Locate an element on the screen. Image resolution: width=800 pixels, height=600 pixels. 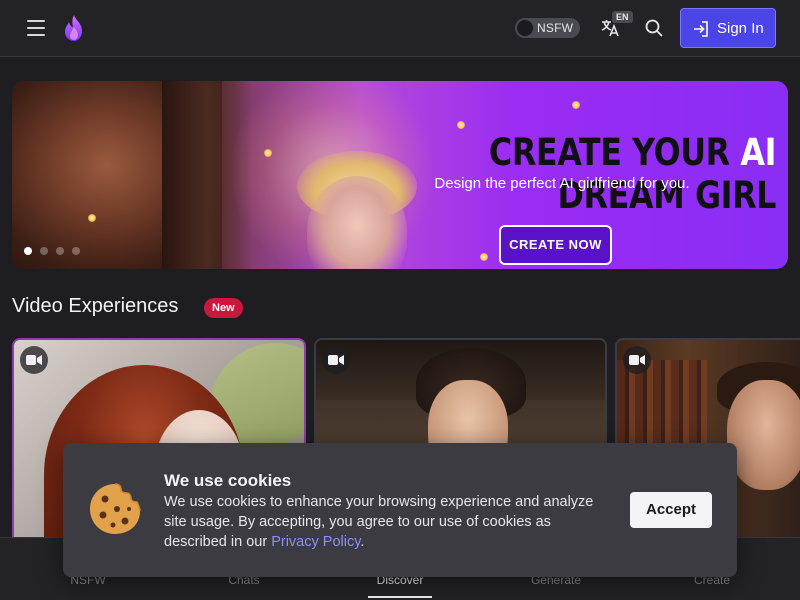
cookie-body-trailing: . is located at coordinates (362, 542).